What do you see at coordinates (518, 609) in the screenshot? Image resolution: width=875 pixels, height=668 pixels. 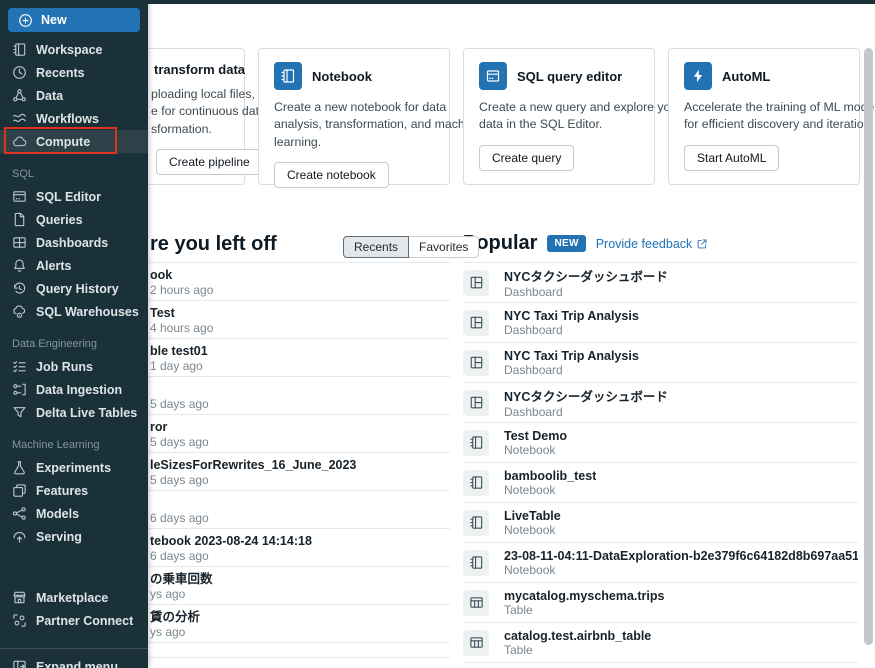 I see `popular-item-type: Table` at bounding box center [518, 609].